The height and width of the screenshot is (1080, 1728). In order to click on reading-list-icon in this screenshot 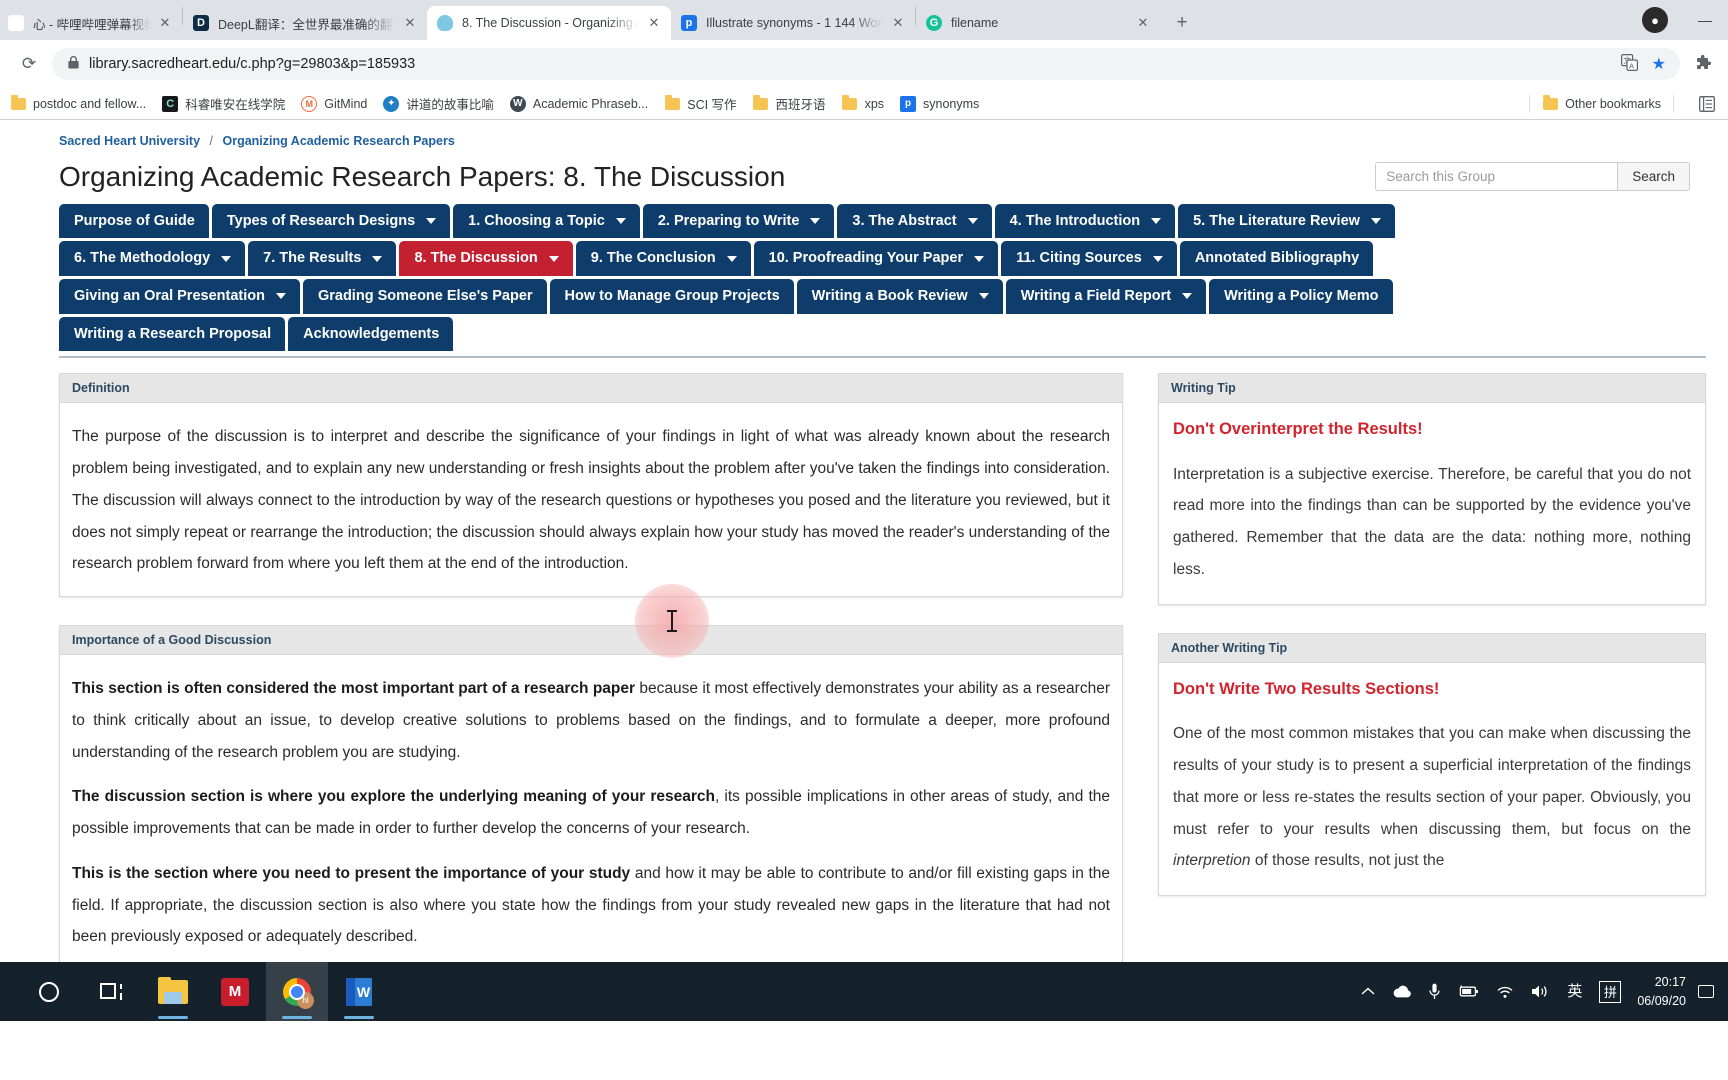, I will do `click(1707, 104)`.